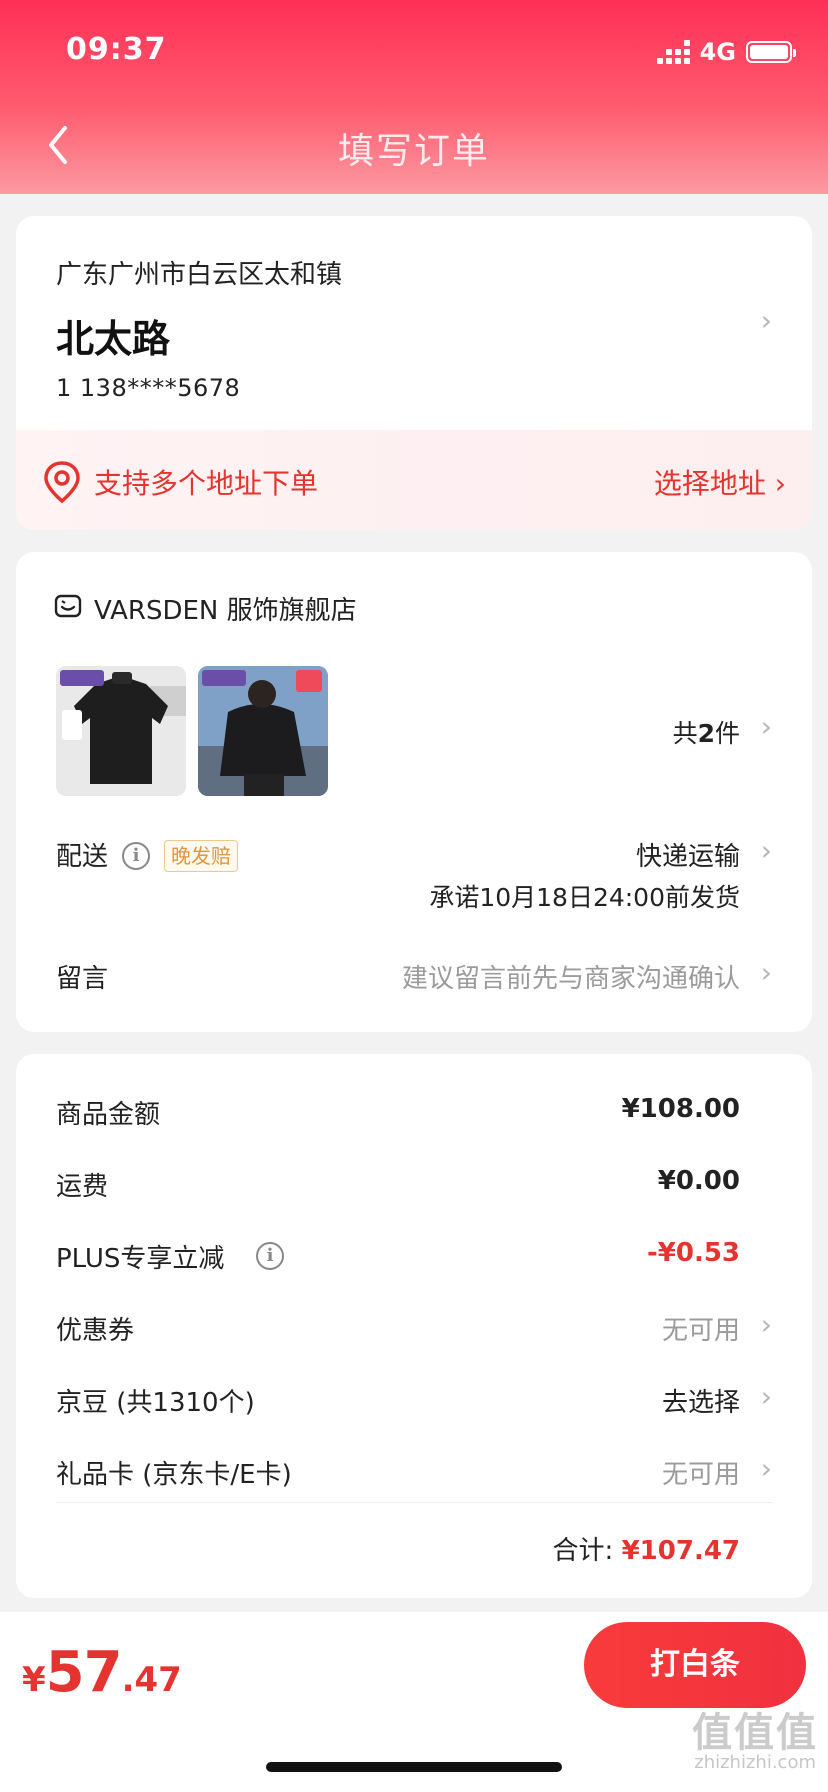 The height and width of the screenshot is (1792, 828). What do you see at coordinates (414, 1502) in the screenshot?
I see `divider` at bounding box center [414, 1502].